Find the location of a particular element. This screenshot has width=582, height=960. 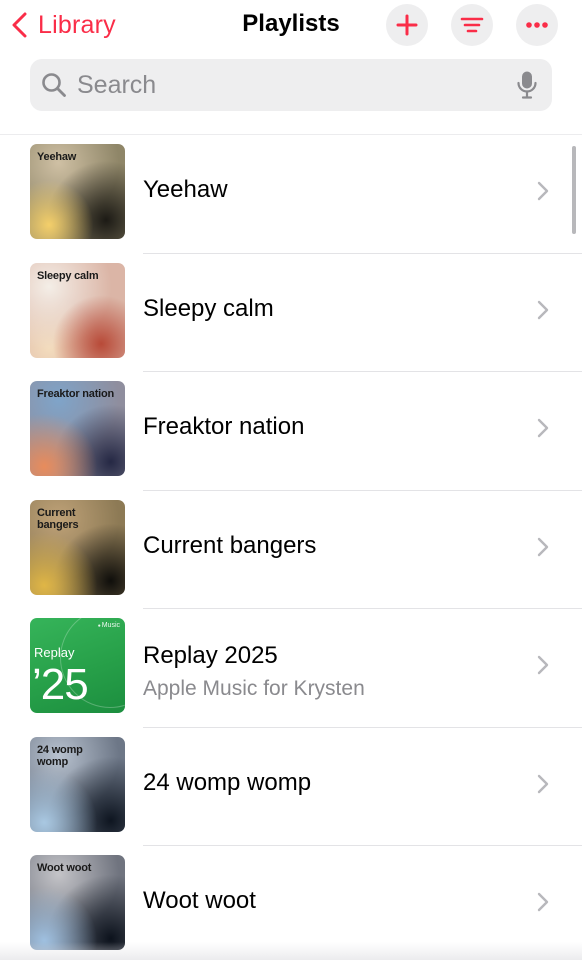

more-options-button is located at coordinates (537, 25).